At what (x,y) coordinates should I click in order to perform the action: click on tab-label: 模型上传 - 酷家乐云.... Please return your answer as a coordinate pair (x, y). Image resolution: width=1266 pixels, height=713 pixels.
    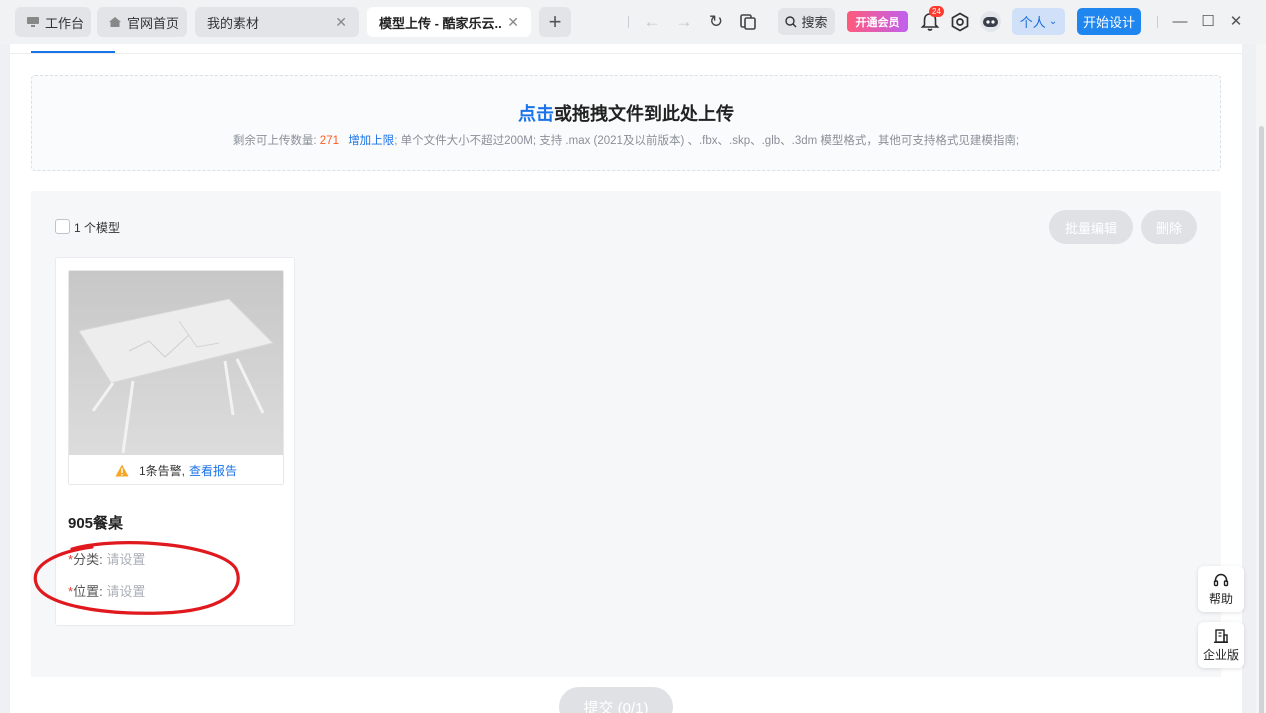
    Looking at the image, I should click on (440, 23).